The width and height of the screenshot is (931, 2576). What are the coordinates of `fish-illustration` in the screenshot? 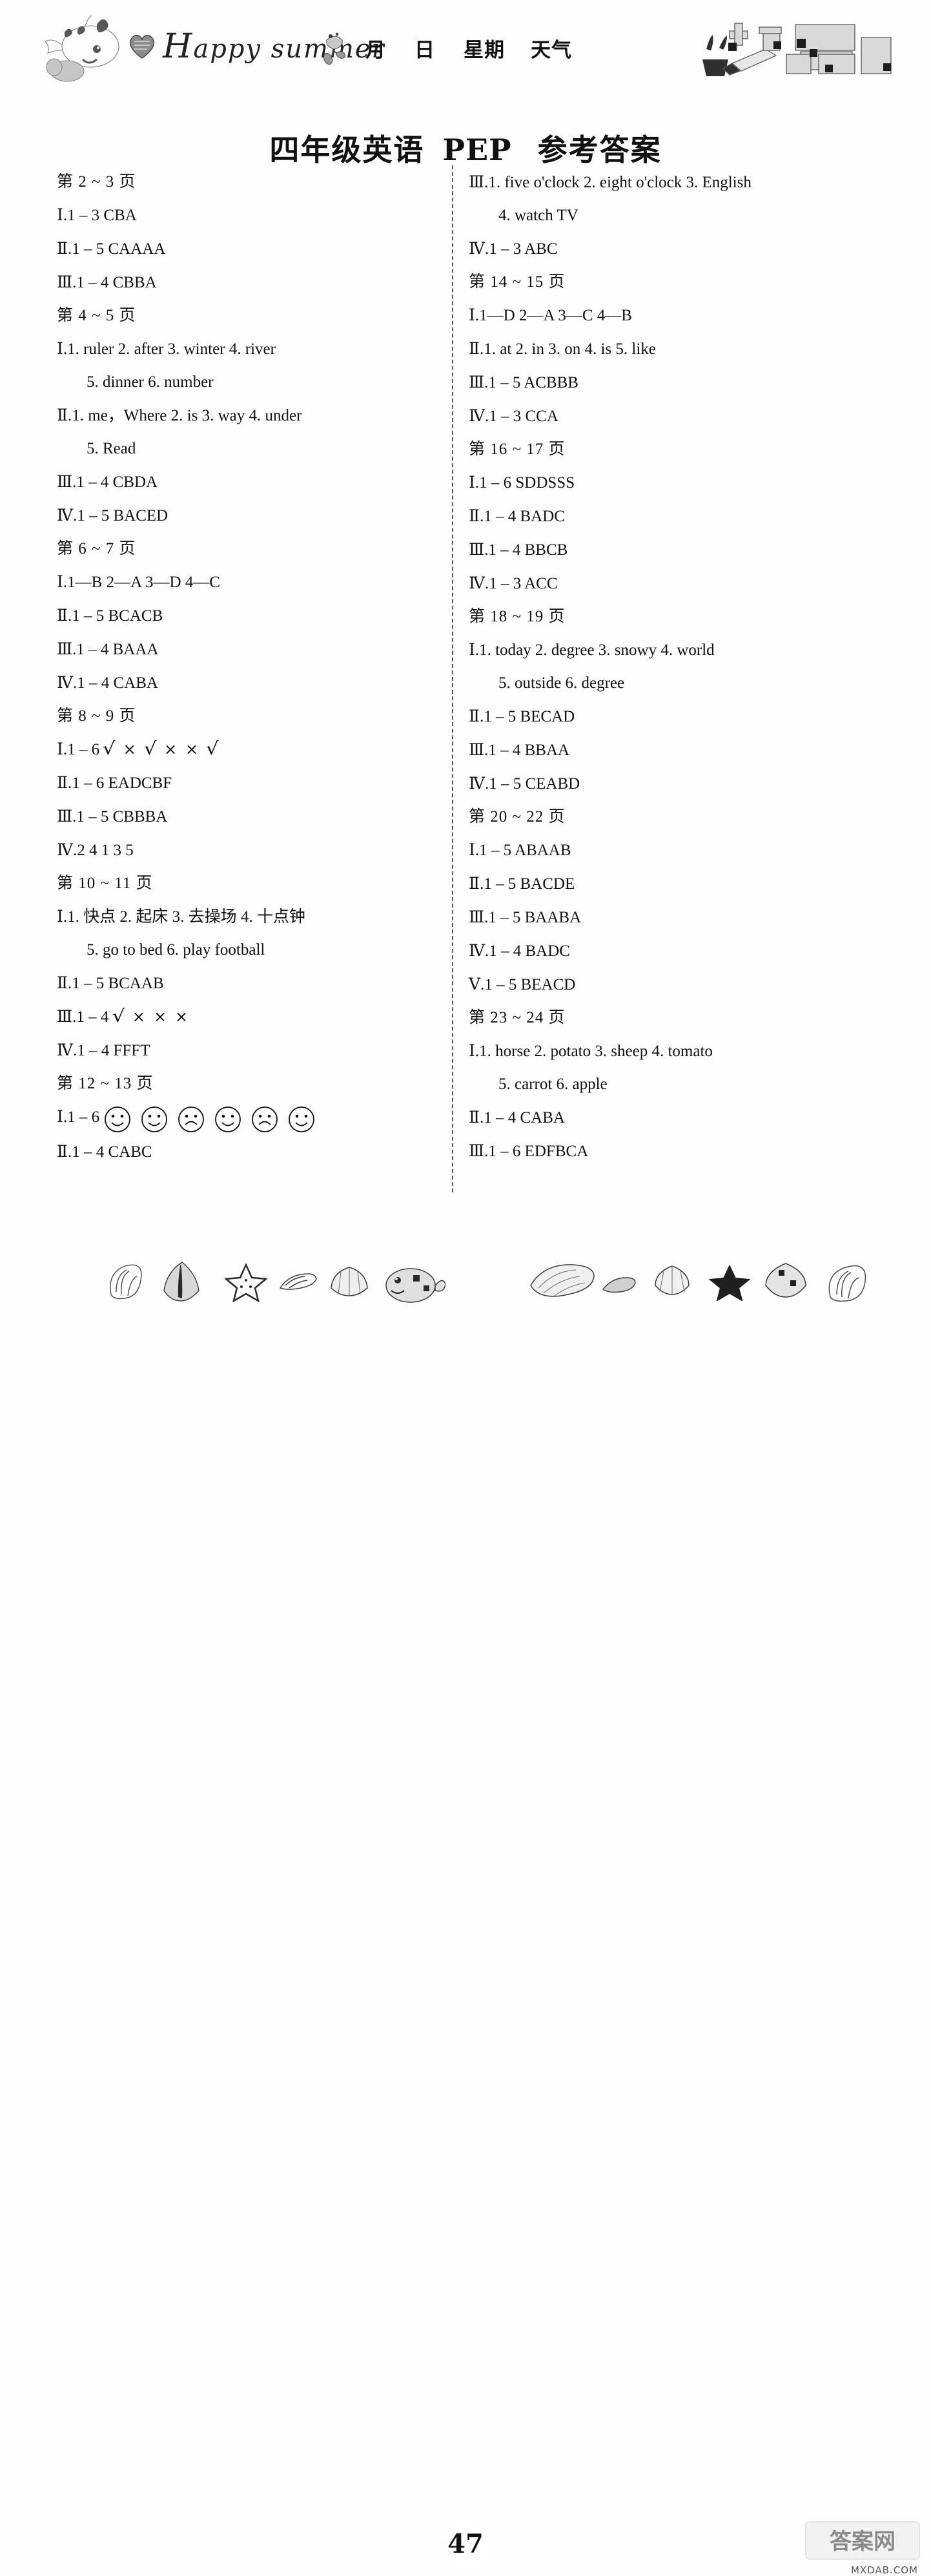 It's located at (415, 1285).